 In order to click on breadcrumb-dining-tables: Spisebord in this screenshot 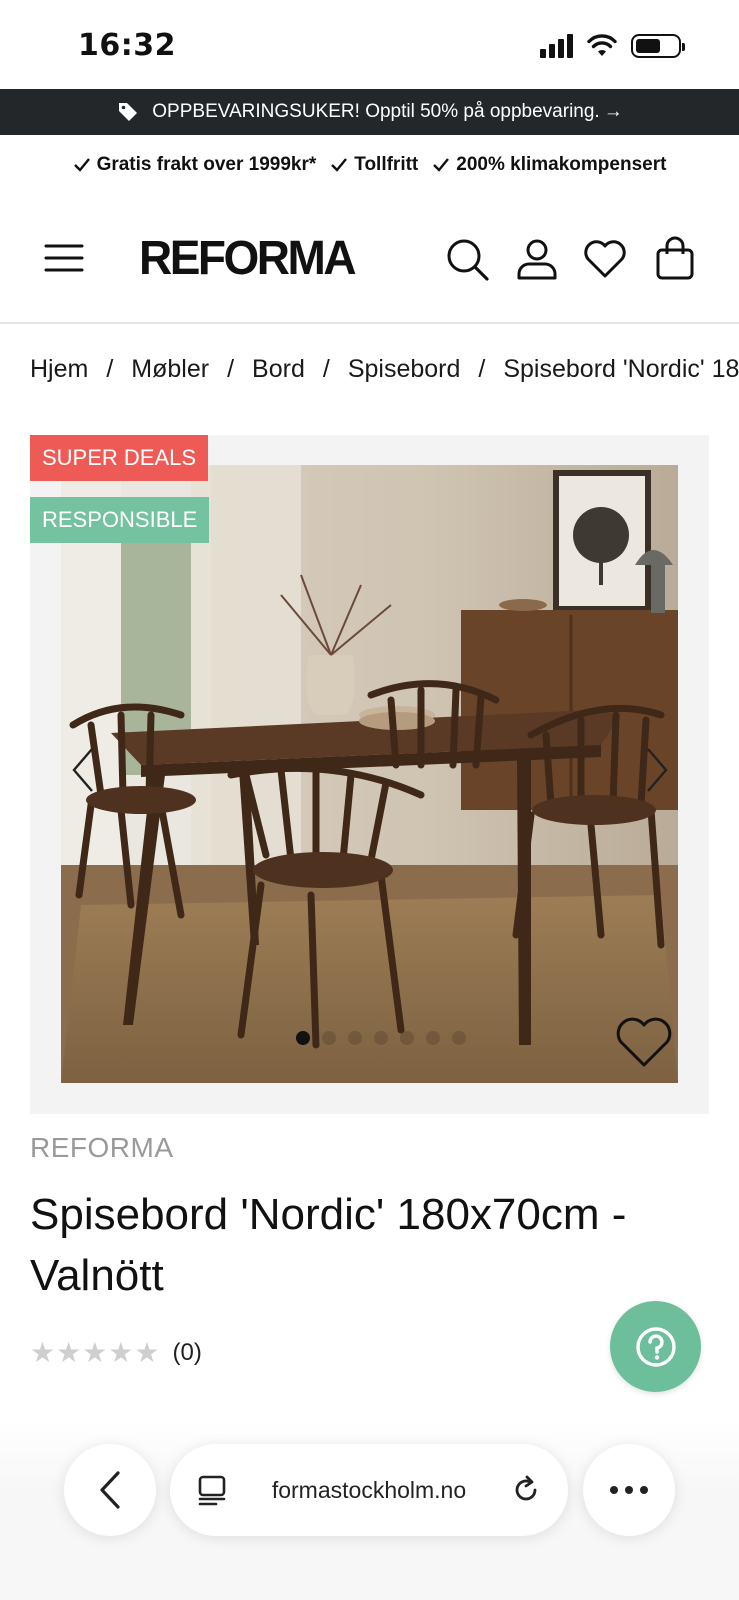, I will do `click(404, 369)`.